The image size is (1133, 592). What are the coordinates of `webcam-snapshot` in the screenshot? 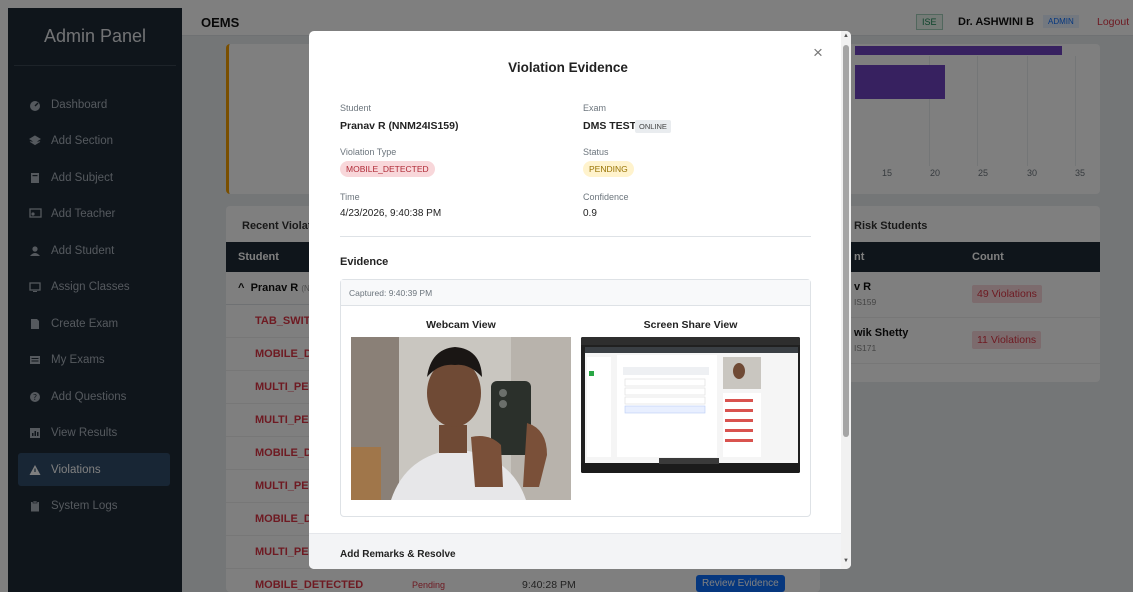 It's located at (461, 418).